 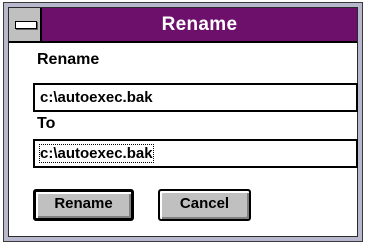 I want to click on rename-from-label: Rename, so click(x=68, y=59).